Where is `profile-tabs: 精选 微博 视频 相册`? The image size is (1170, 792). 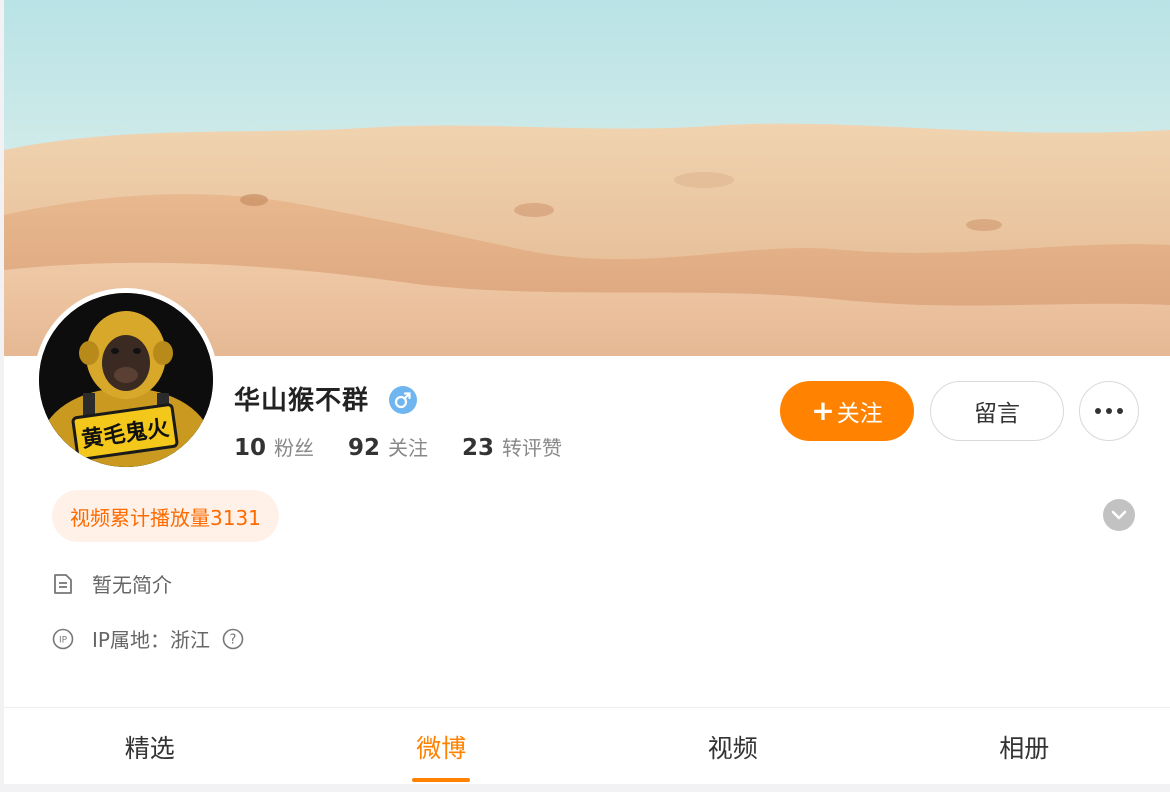
profile-tabs: 精选 微博 视频 相册 is located at coordinates (587, 745).